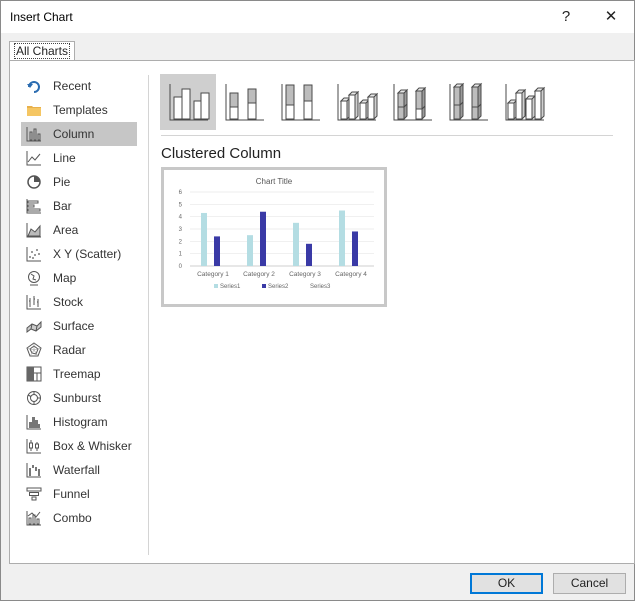 The width and height of the screenshot is (635, 601). What do you see at coordinates (566, 17) in the screenshot?
I see `help-button: ?` at bounding box center [566, 17].